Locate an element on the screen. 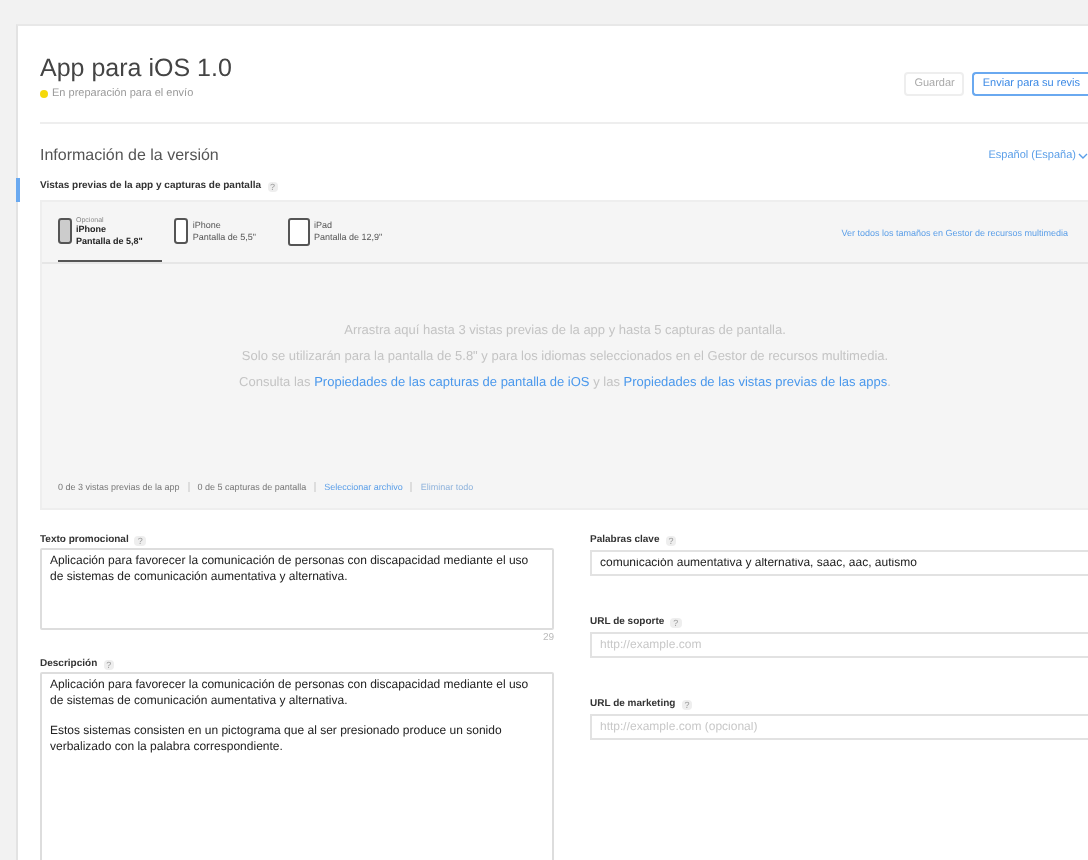 The image size is (1088, 860). chevron-down-icon is located at coordinates (1083, 155).